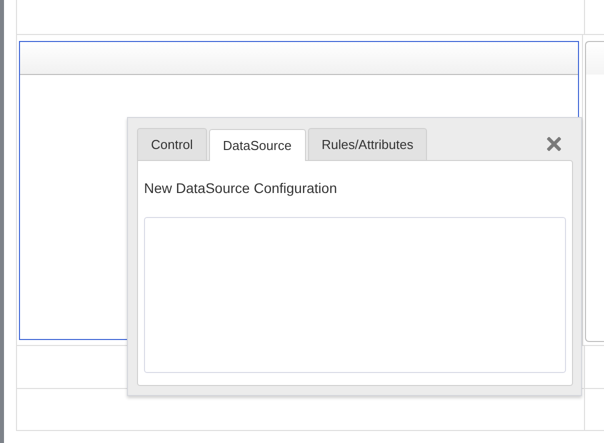 The image size is (604, 443). What do you see at coordinates (257, 145) in the screenshot?
I see `tab: DataSource` at bounding box center [257, 145].